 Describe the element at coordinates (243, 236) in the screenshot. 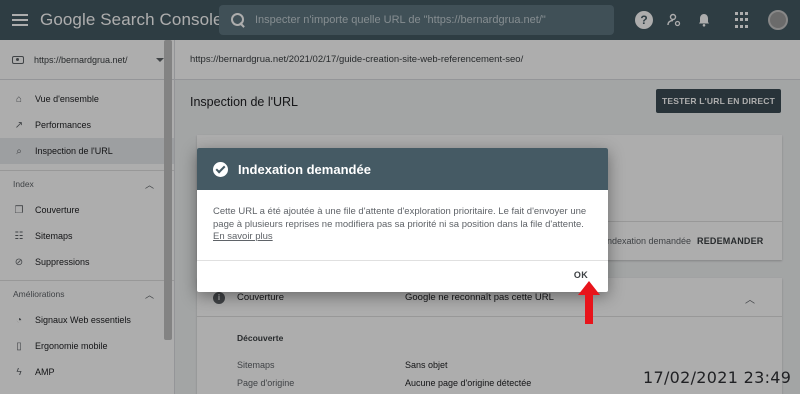

I see `learn-more-link: En savoir plus` at that location.